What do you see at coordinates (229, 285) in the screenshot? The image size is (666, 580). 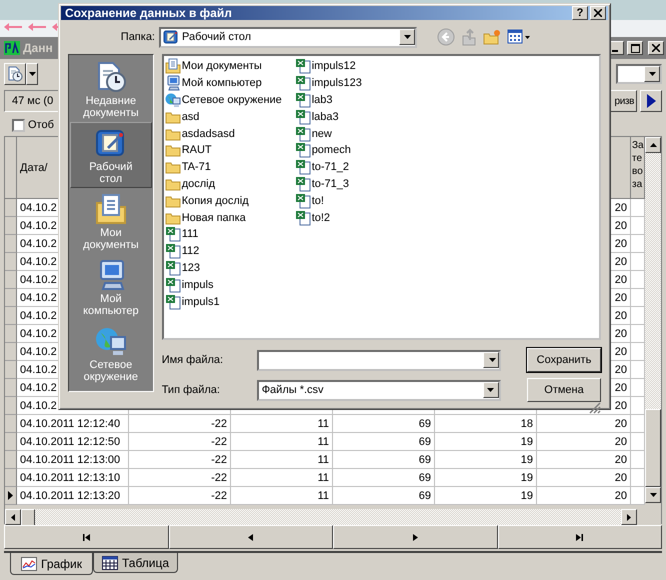 I see `file-item: impuls` at bounding box center [229, 285].